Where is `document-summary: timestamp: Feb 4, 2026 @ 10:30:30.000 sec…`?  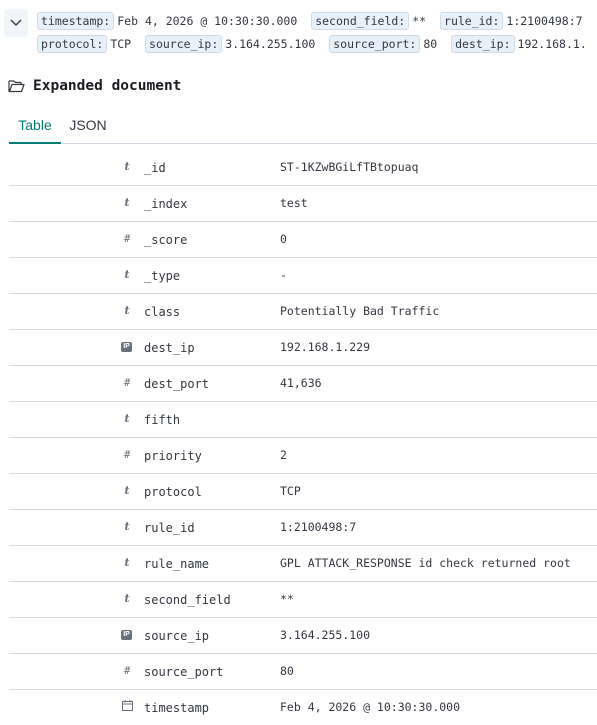 document-summary: timestamp: Feb 4, 2026 @ 10:30:30.000 sec… is located at coordinates (317, 33).